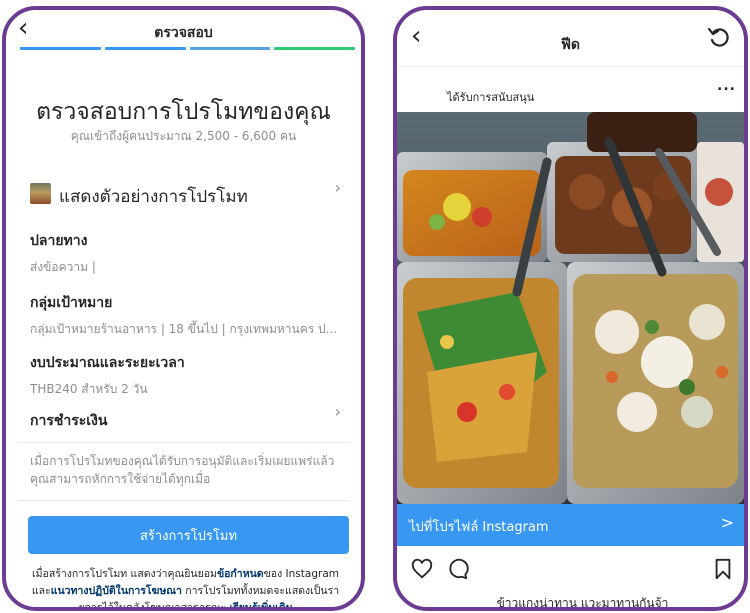 Image resolution: width=750 pixels, height=613 pixels. I want to click on preview-promotion-label: แสดงตัวอย่างการโปรโมท, so click(153, 197).